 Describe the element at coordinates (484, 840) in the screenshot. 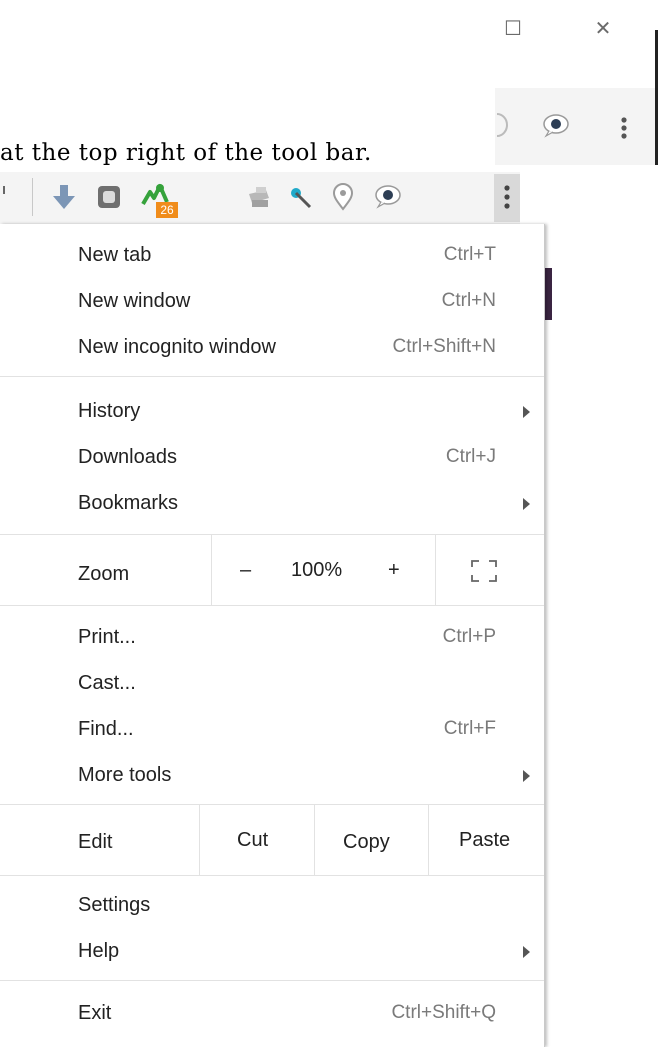

I see `paste-button: Paste` at that location.